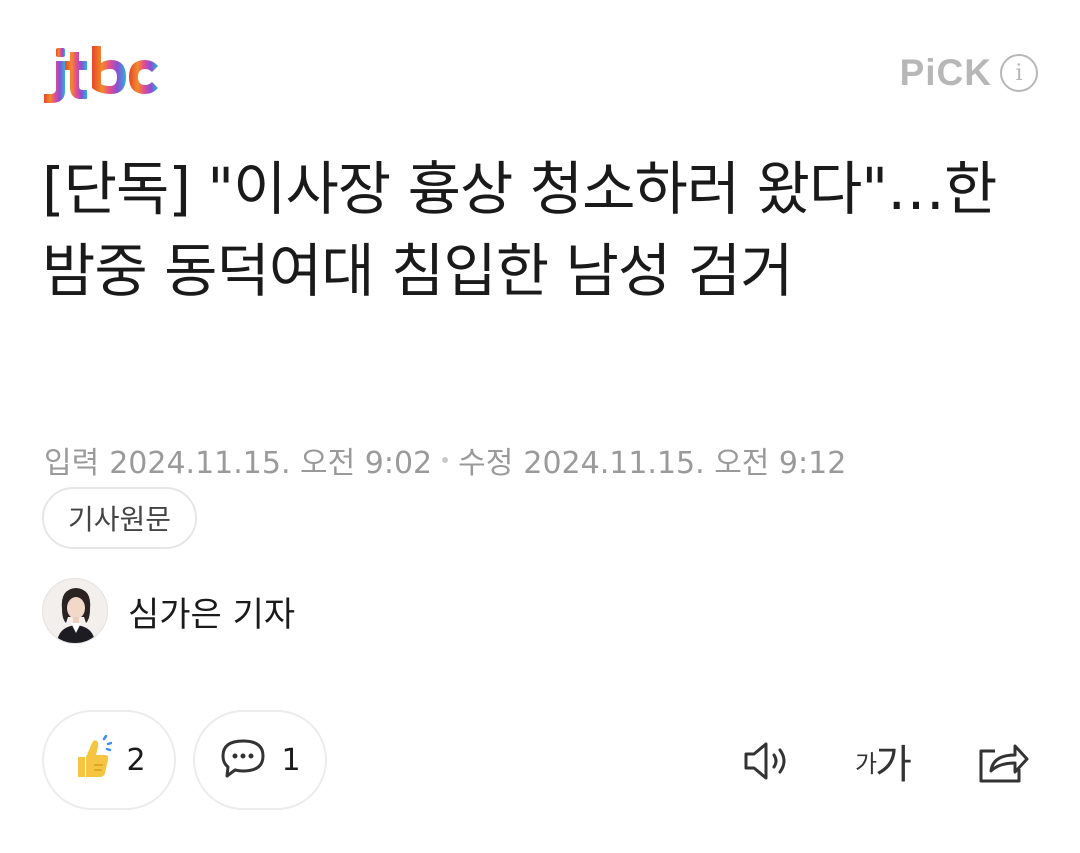 The height and width of the screenshot is (853, 1080). Describe the element at coordinates (212, 614) in the screenshot. I see `reporter-name: 심가은 기자` at that location.